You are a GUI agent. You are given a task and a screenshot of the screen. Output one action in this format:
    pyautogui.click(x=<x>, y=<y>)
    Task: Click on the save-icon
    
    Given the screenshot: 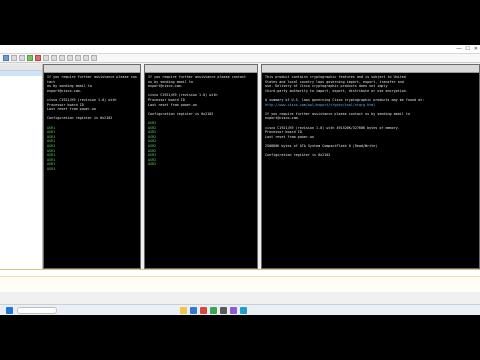 What is the action you would take?
    pyautogui.click(x=22, y=58)
    